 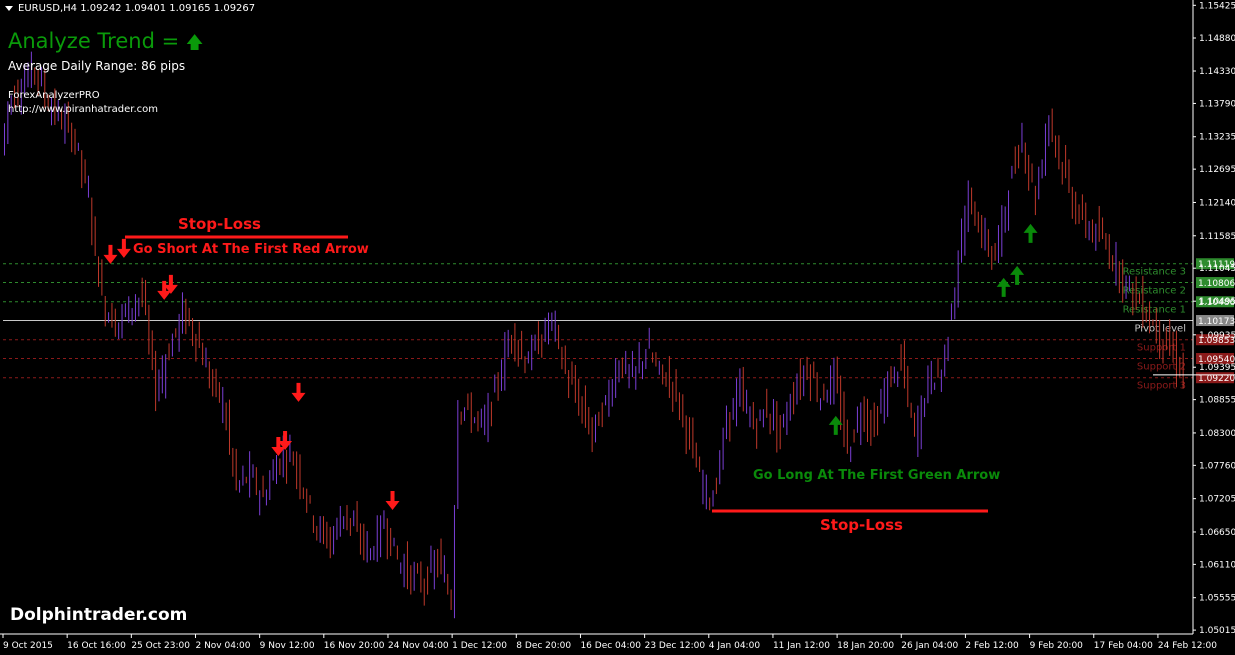 I want to click on average-daily-range: Average Daily Range: 86 pips, so click(x=97, y=66).